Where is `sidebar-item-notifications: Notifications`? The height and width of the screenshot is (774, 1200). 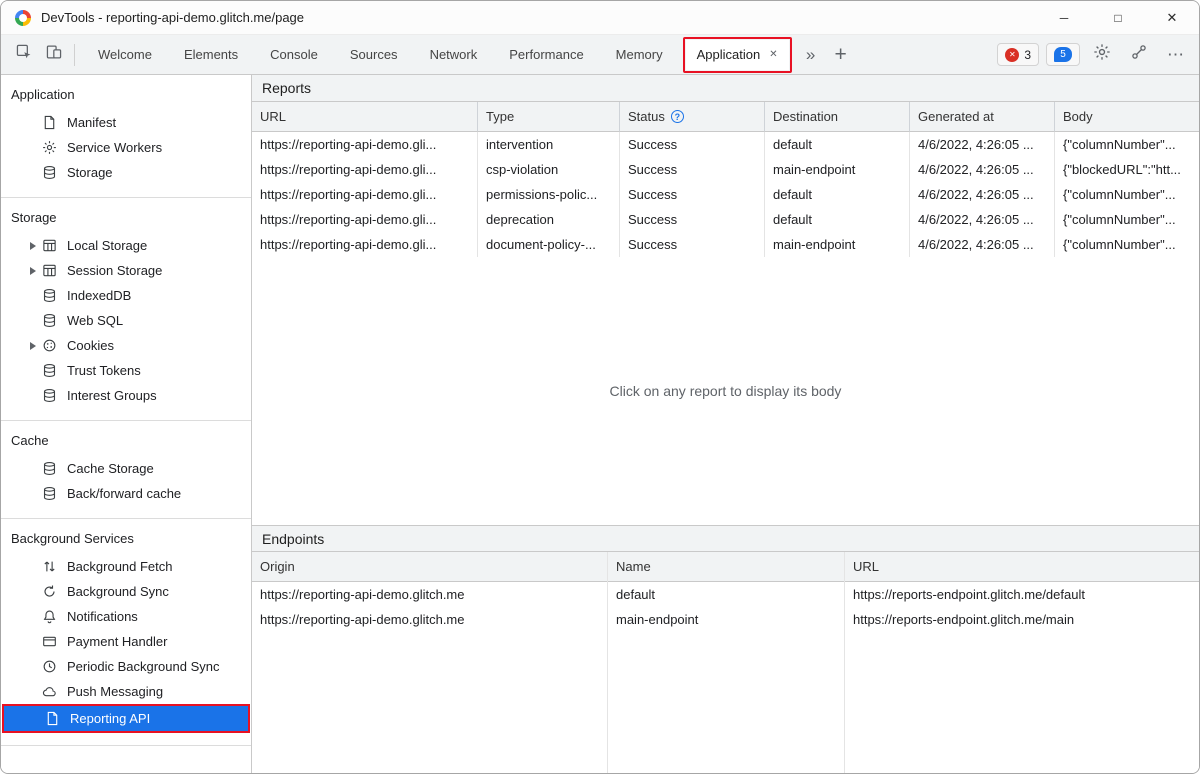 sidebar-item-notifications: Notifications is located at coordinates (126, 616).